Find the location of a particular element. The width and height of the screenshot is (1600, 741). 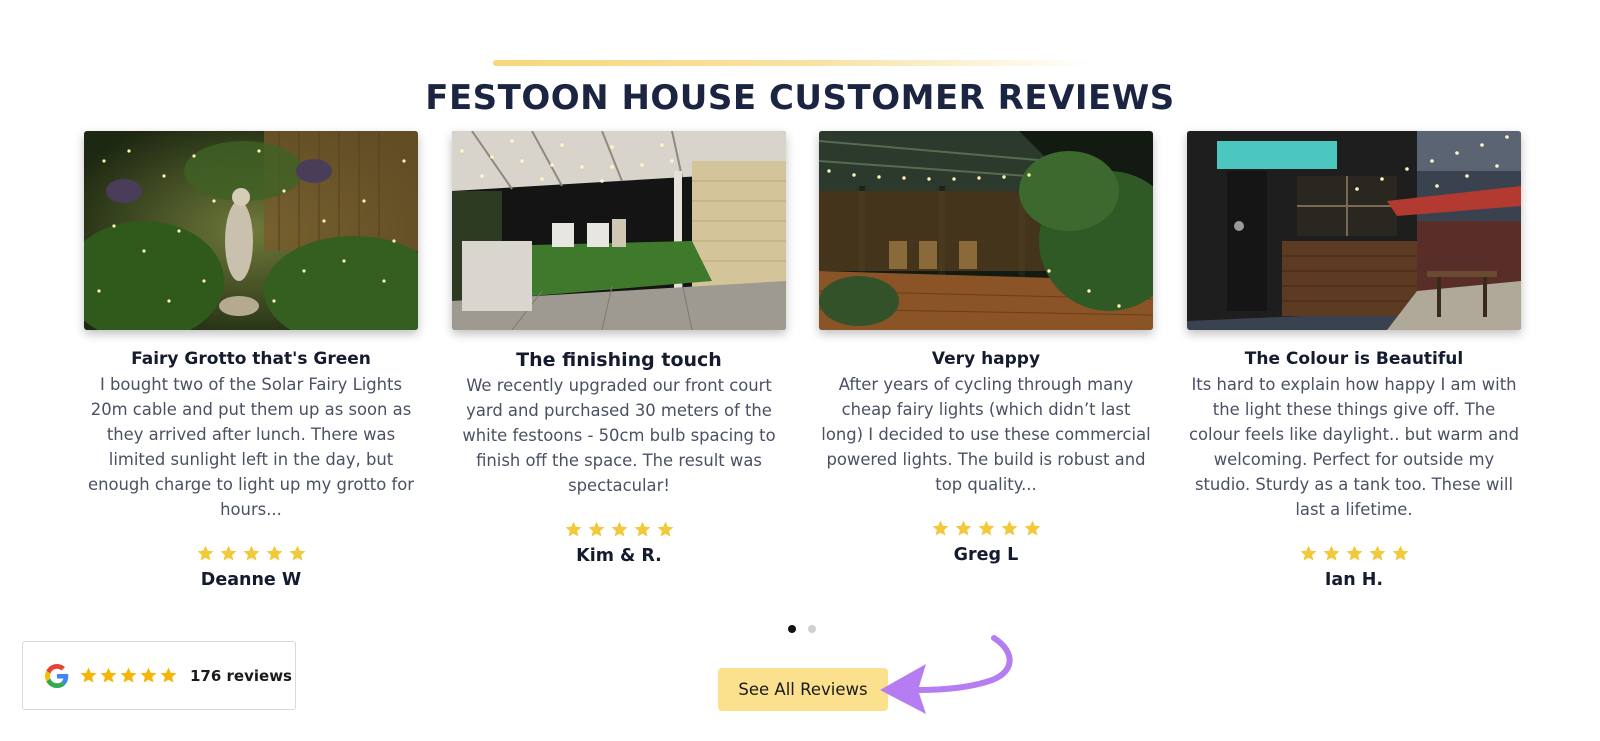

review-title: Fairy Grotto that's Green is located at coordinates (251, 359).